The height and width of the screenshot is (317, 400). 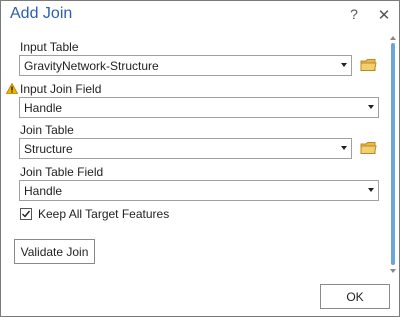 I want to click on join-table-field-dropdown: Handle, so click(x=199, y=190).